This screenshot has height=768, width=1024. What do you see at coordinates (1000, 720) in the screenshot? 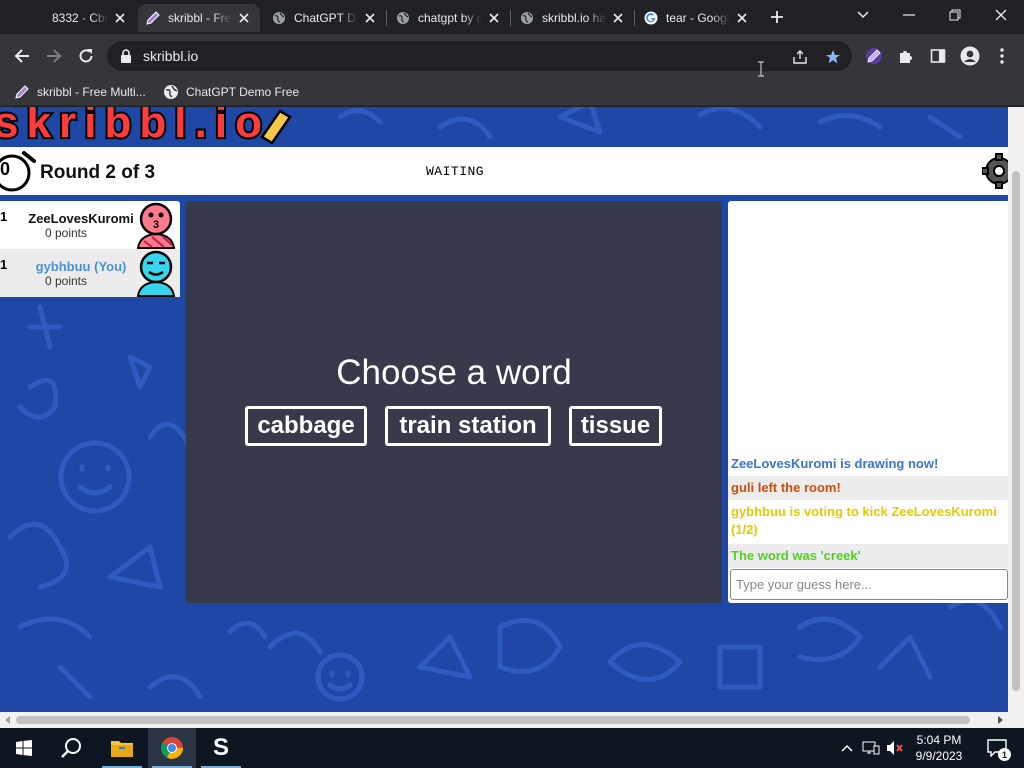
I see `scroll-right-arrow-icon` at bounding box center [1000, 720].